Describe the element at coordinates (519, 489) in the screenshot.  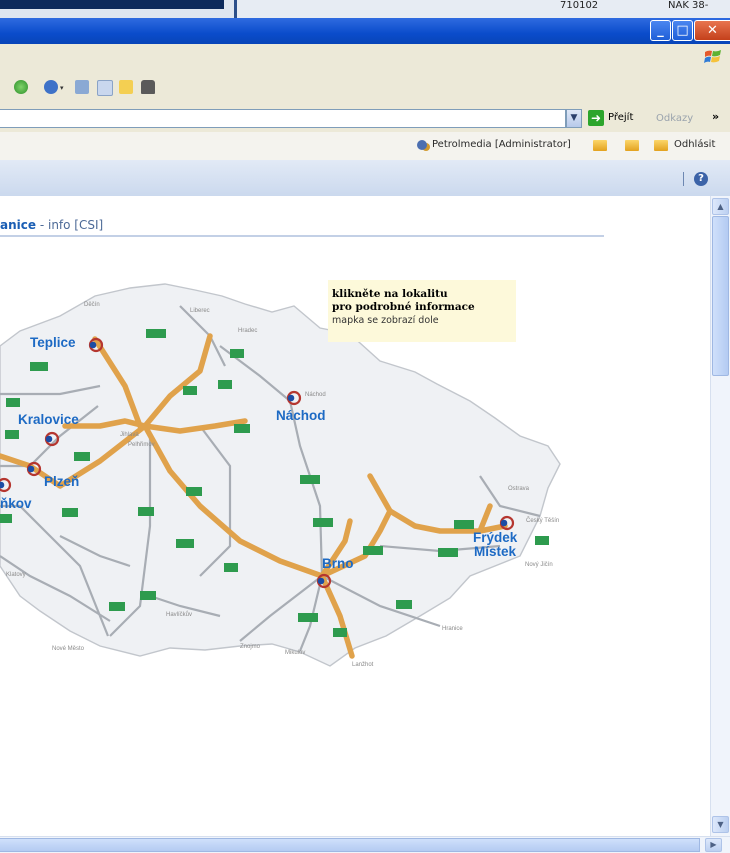
I see `town-label: Ostrava` at that location.